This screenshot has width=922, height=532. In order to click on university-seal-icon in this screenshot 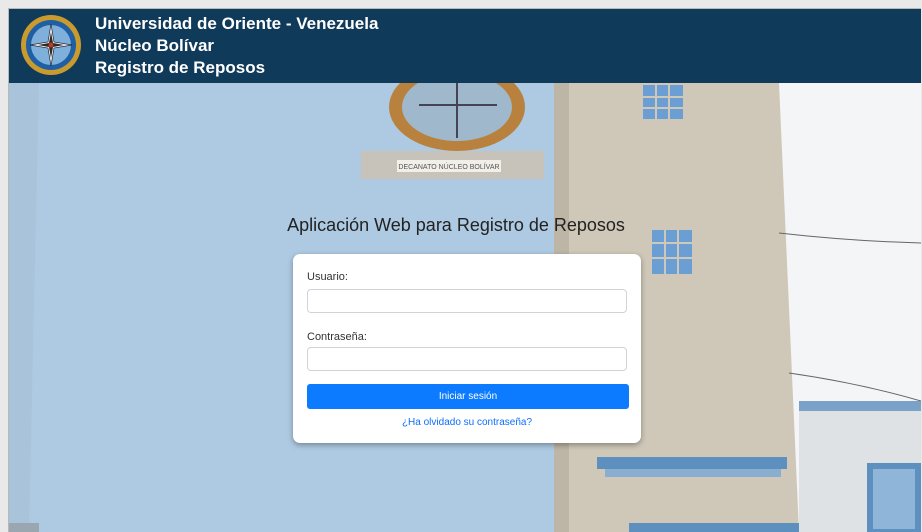, I will do `click(51, 45)`.